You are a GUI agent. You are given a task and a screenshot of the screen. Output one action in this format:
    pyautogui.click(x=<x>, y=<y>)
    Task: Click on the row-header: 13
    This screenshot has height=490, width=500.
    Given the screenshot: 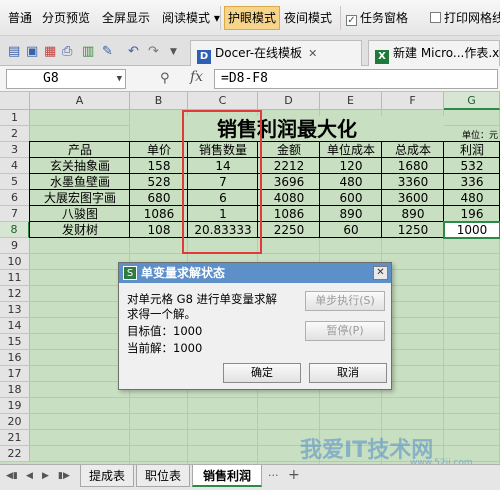 What is the action you would take?
    pyautogui.click(x=15, y=310)
    